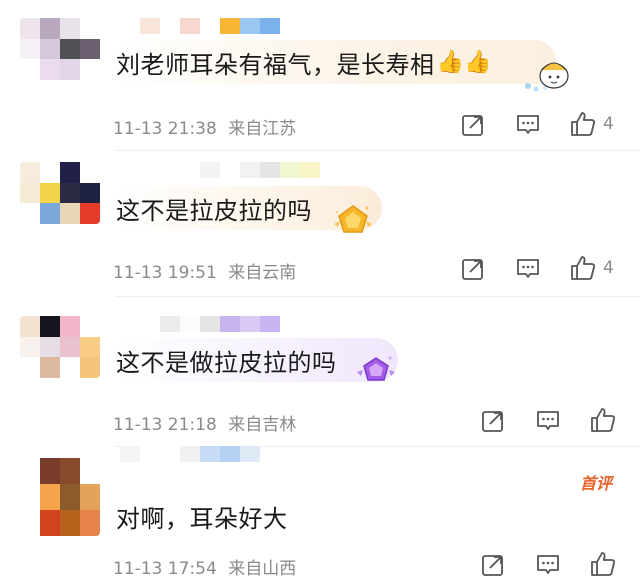 Image resolution: width=640 pixels, height=586 pixels. I want to click on location: 来自江苏, so click(262, 129).